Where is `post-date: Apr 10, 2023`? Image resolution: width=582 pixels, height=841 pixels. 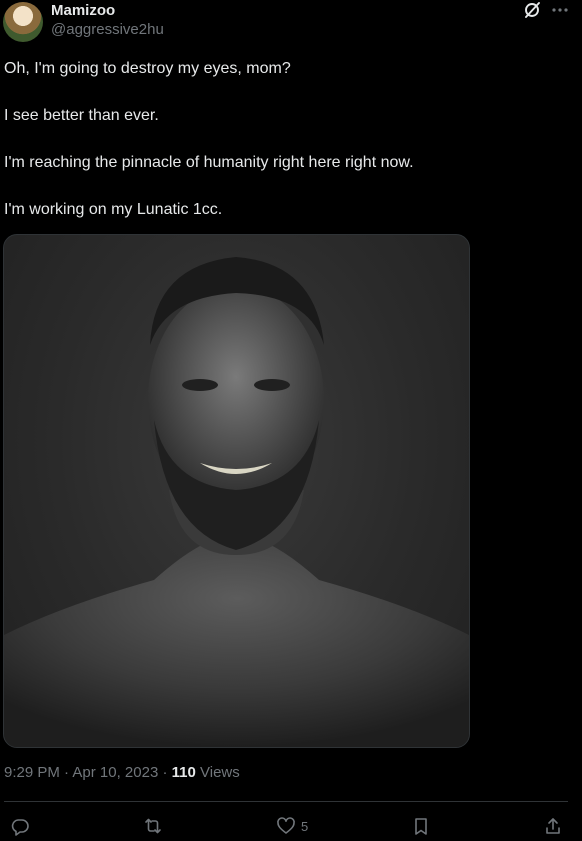
post-date: Apr 10, 2023 is located at coordinates (115, 772).